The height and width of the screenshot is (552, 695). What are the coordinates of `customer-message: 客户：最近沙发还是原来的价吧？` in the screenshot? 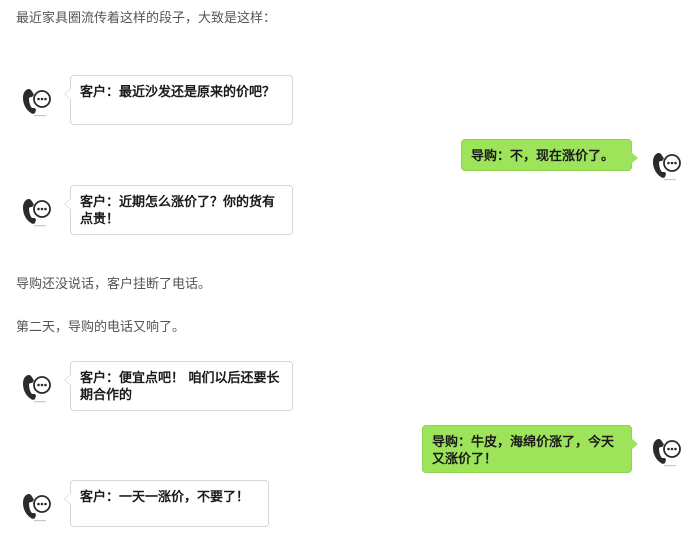 It's located at (178, 100).